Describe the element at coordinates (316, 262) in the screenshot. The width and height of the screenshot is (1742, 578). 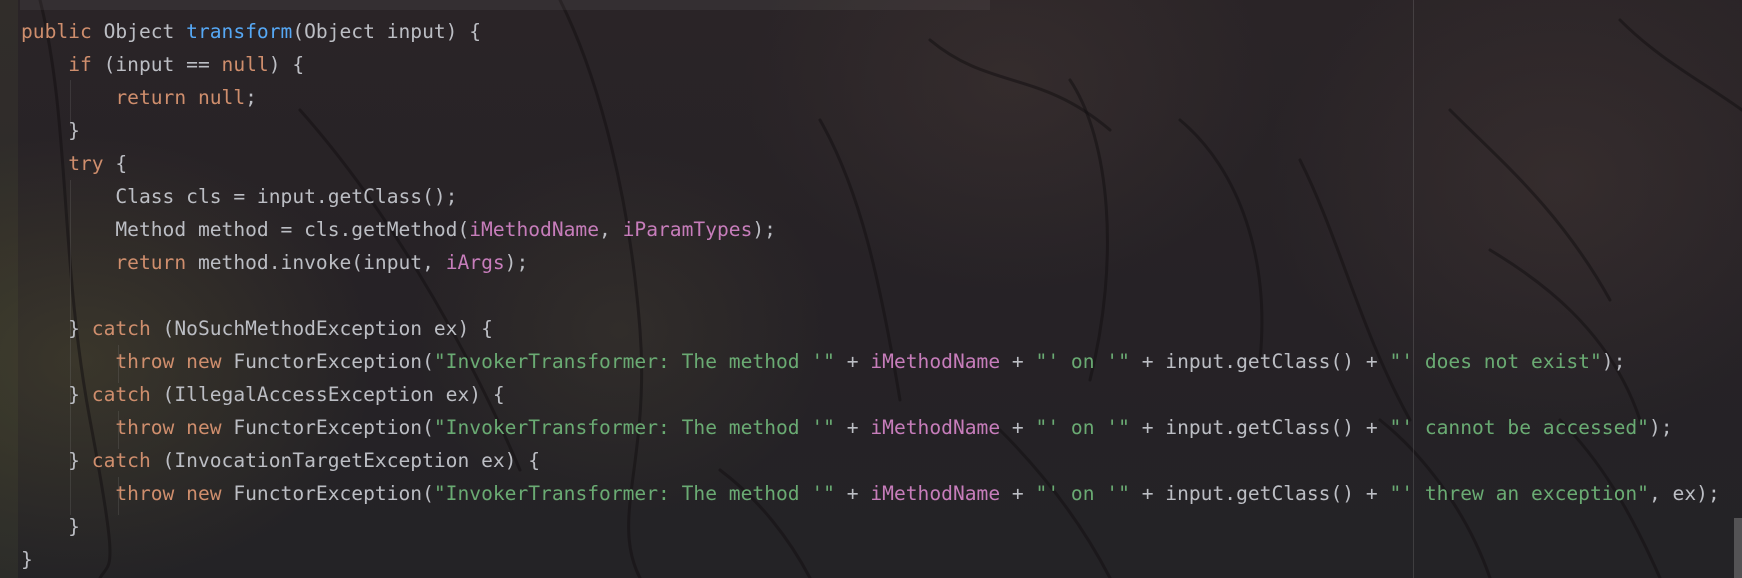
I see `code-token: method.invoke(input,` at that location.